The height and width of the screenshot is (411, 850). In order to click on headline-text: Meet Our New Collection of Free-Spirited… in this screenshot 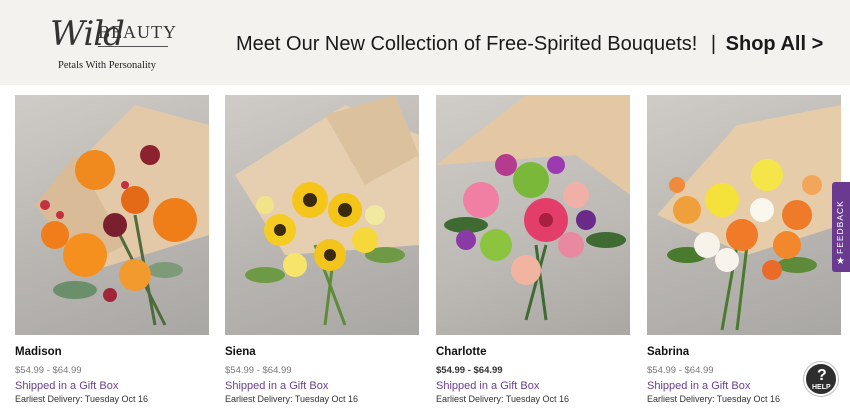, I will do `click(467, 44)`.